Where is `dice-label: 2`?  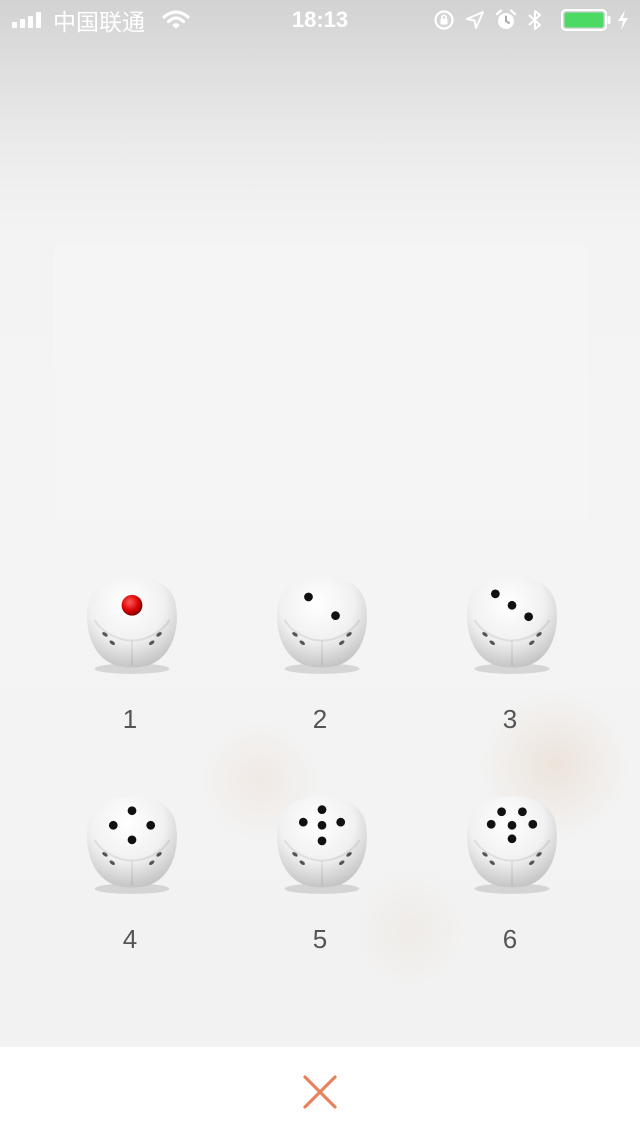
dice-label: 2 is located at coordinates (320, 719).